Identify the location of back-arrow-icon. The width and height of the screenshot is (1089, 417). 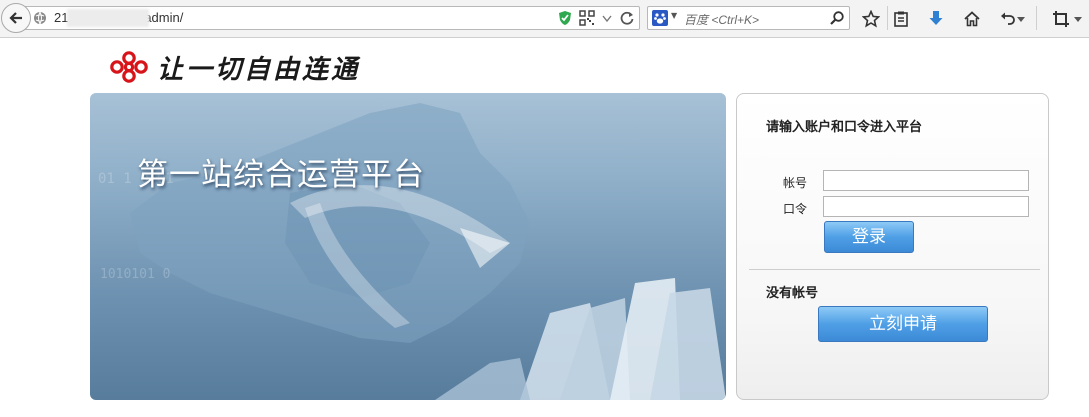
(15, 18).